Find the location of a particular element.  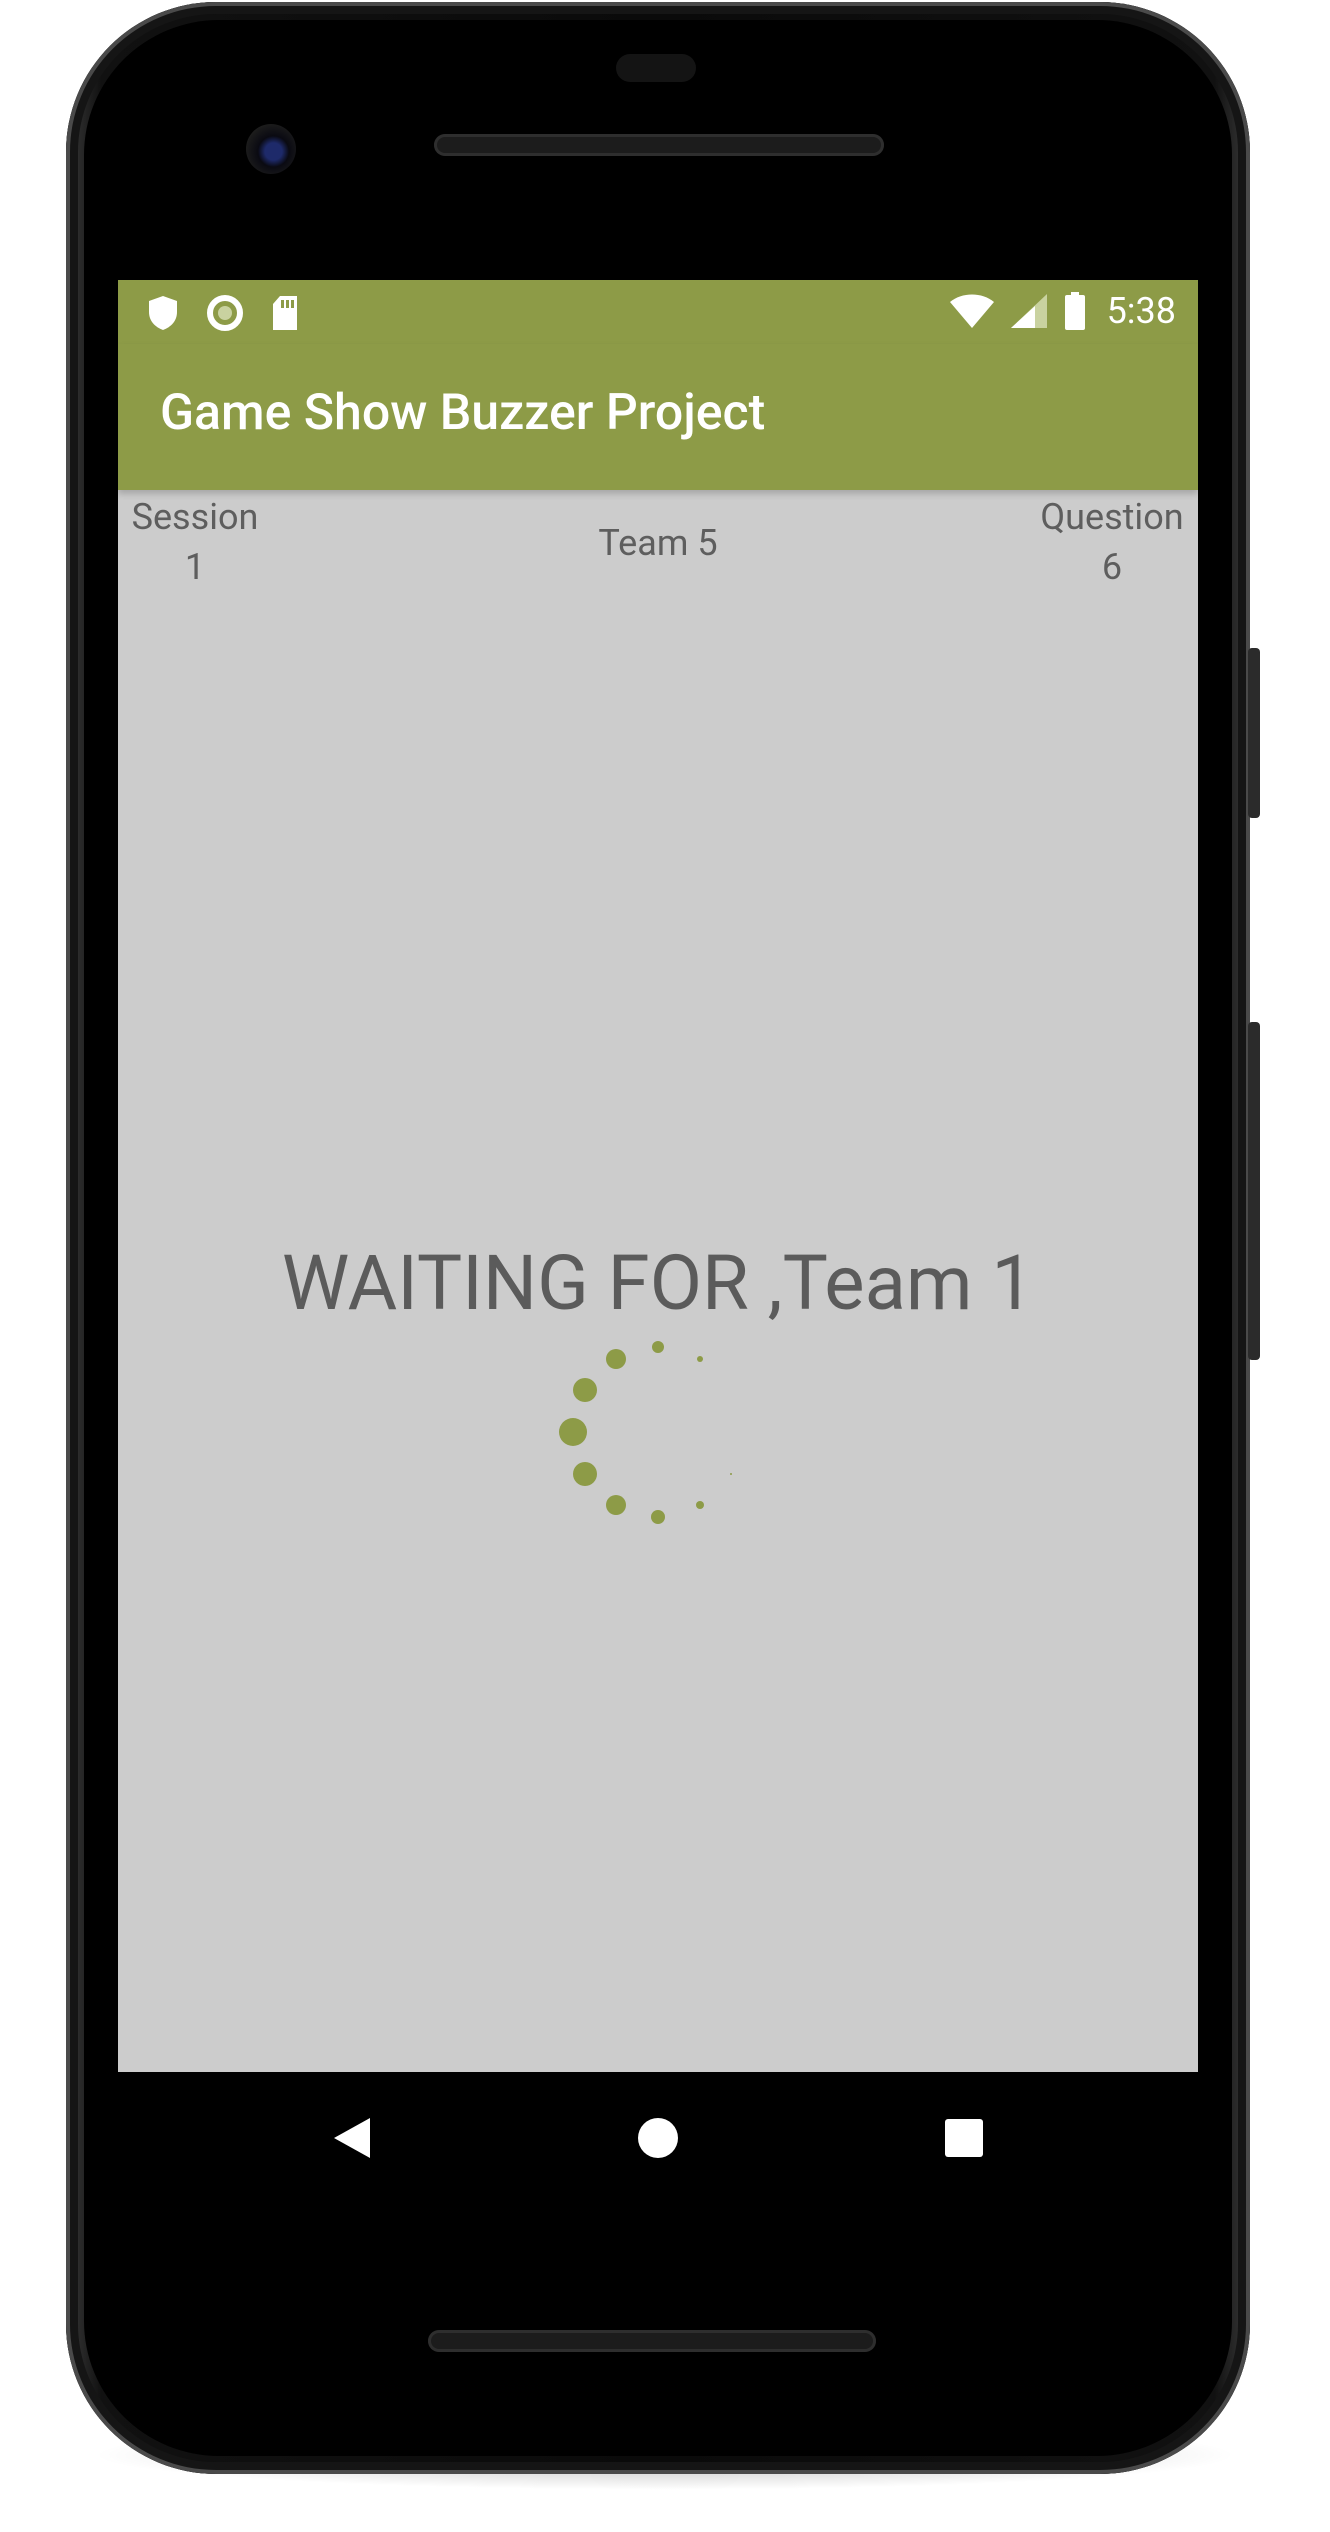

recents-icon is located at coordinates (964, 2138).